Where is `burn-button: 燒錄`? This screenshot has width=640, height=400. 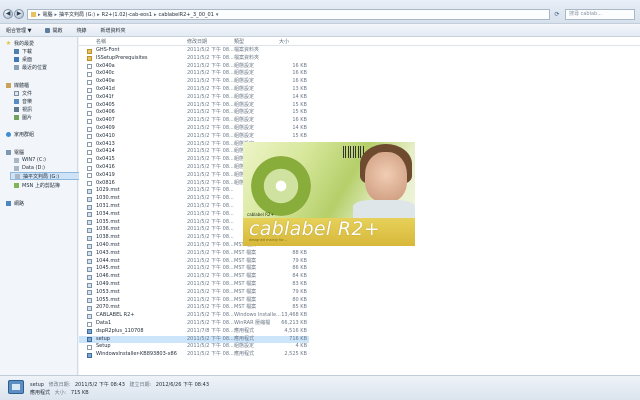
burn-button: 燒錄 is located at coordinates (81, 30).